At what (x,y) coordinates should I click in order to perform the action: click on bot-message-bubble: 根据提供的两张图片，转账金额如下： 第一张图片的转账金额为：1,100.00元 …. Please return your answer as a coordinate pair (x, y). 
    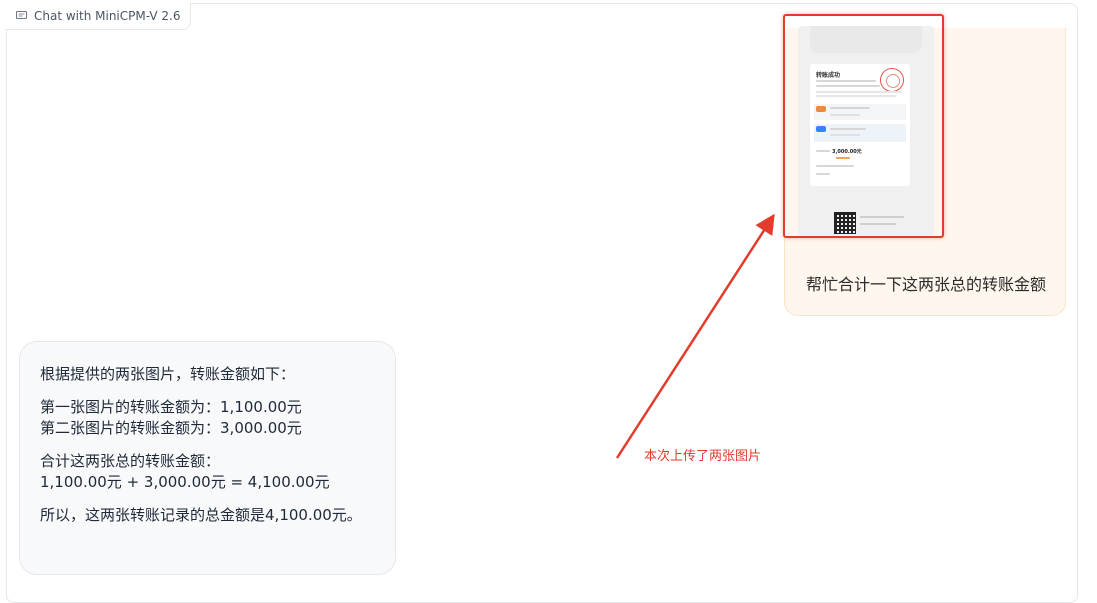
    Looking at the image, I should click on (207, 458).